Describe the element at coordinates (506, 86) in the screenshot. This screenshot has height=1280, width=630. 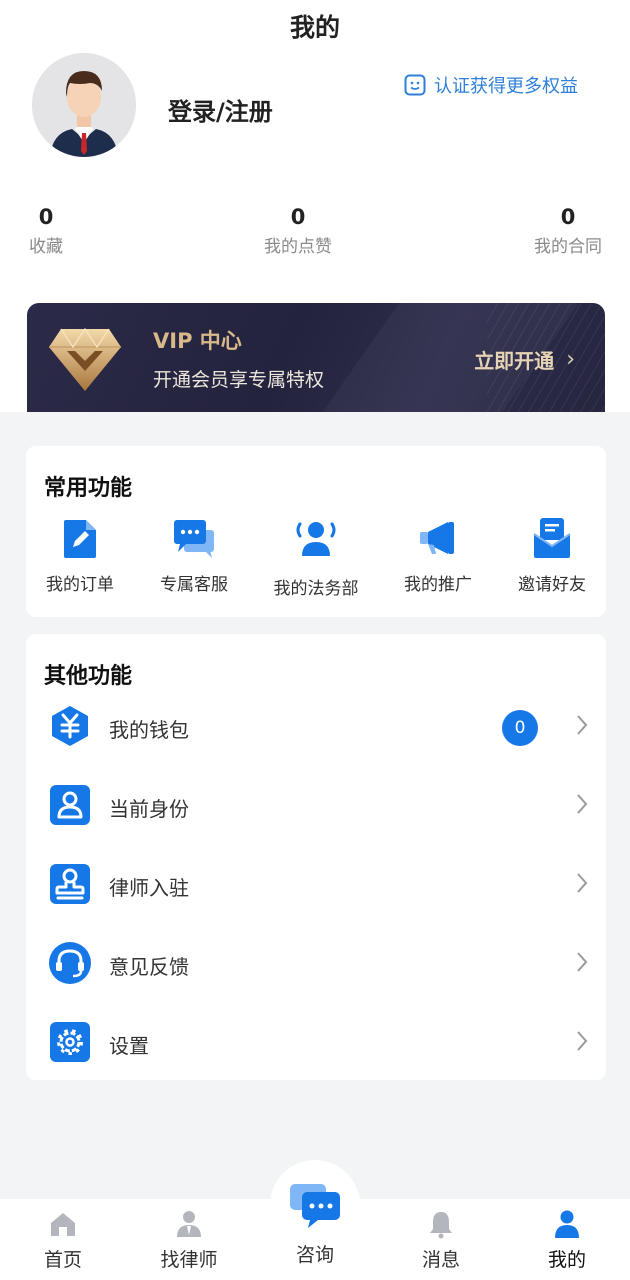
I see `verify-label: 认证获得更多权益` at that location.